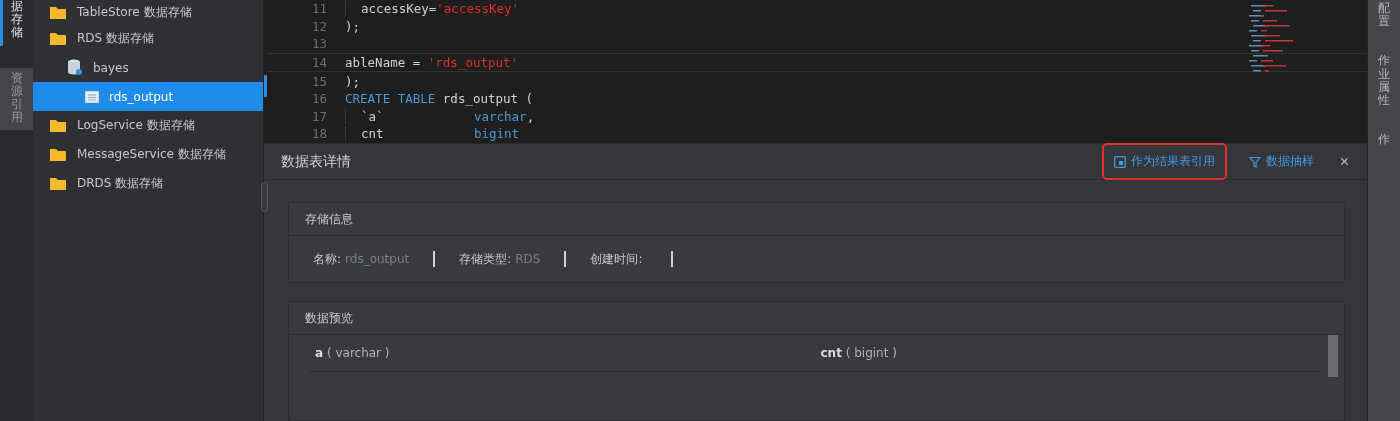 This screenshot has height=421, width=1400. Describe the element at coordinates (148, 154) in the screenshot. I see `tree-item: MessageService 数据存储` at that location.